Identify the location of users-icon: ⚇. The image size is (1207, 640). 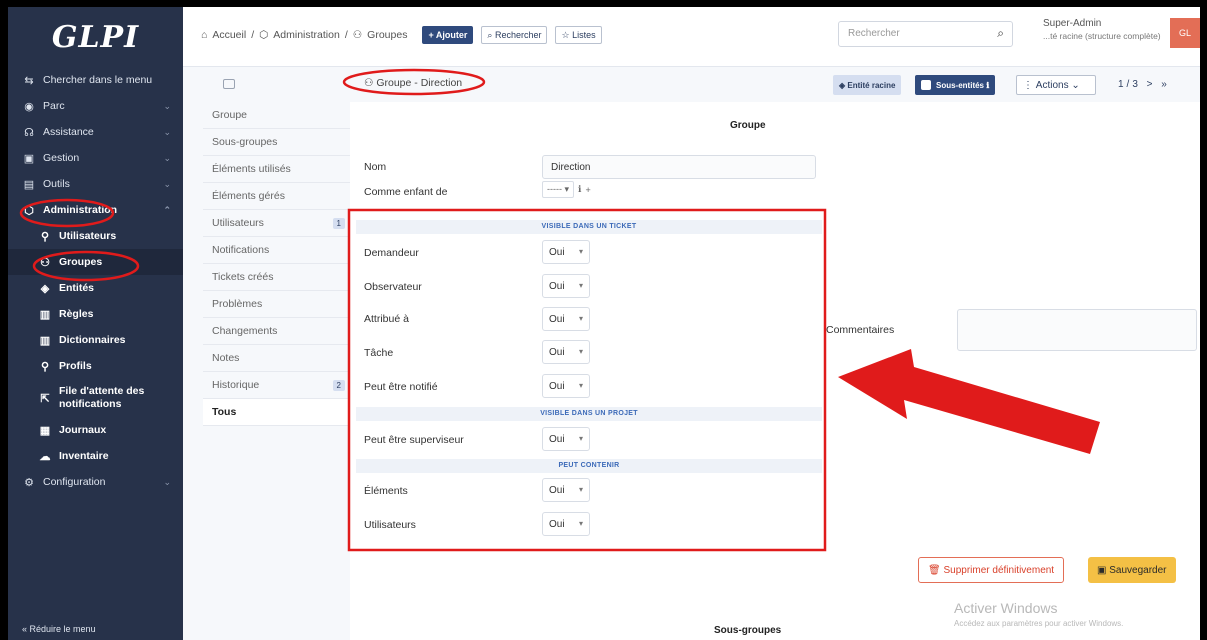
(369, 83).